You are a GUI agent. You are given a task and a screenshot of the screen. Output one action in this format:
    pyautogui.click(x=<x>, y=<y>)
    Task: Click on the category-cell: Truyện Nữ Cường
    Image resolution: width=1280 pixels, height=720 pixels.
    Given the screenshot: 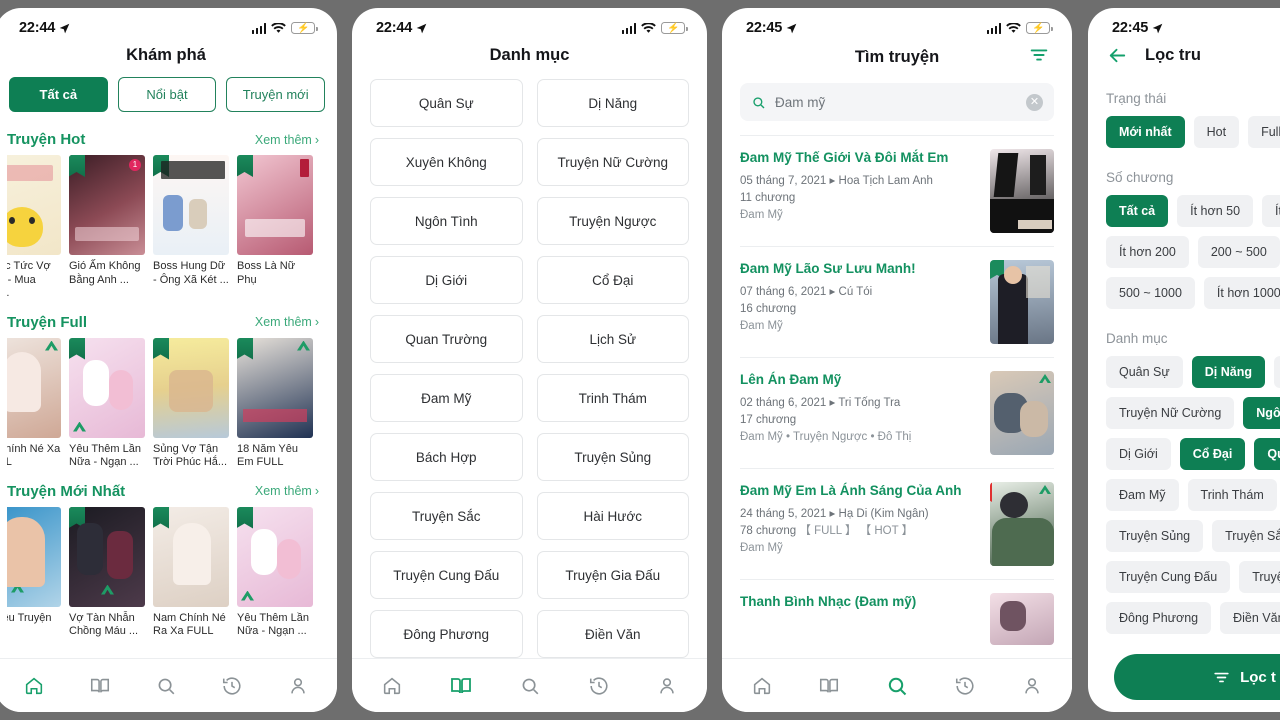 What is the action you would take?
    pyautogui.click(x=612, y=162)
    